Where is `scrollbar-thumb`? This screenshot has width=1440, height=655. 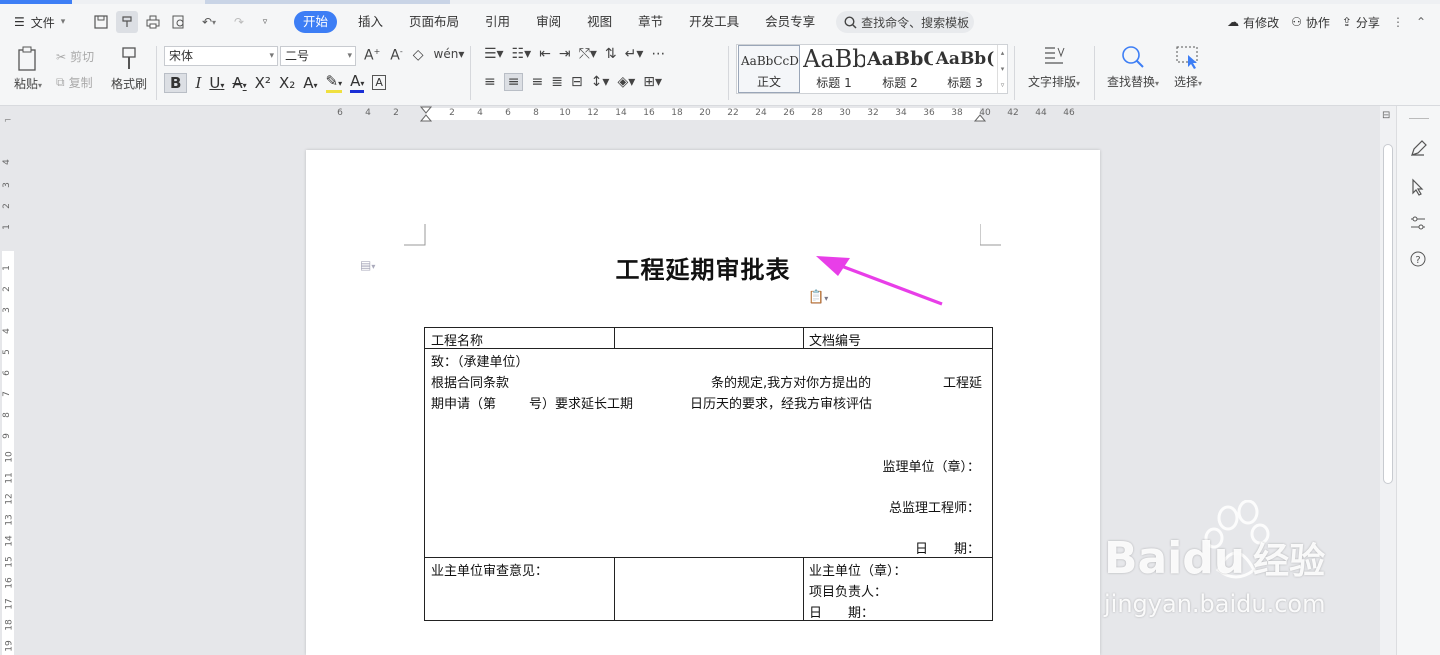 scrollbar-thumb is located at coordinates (1388, 314).